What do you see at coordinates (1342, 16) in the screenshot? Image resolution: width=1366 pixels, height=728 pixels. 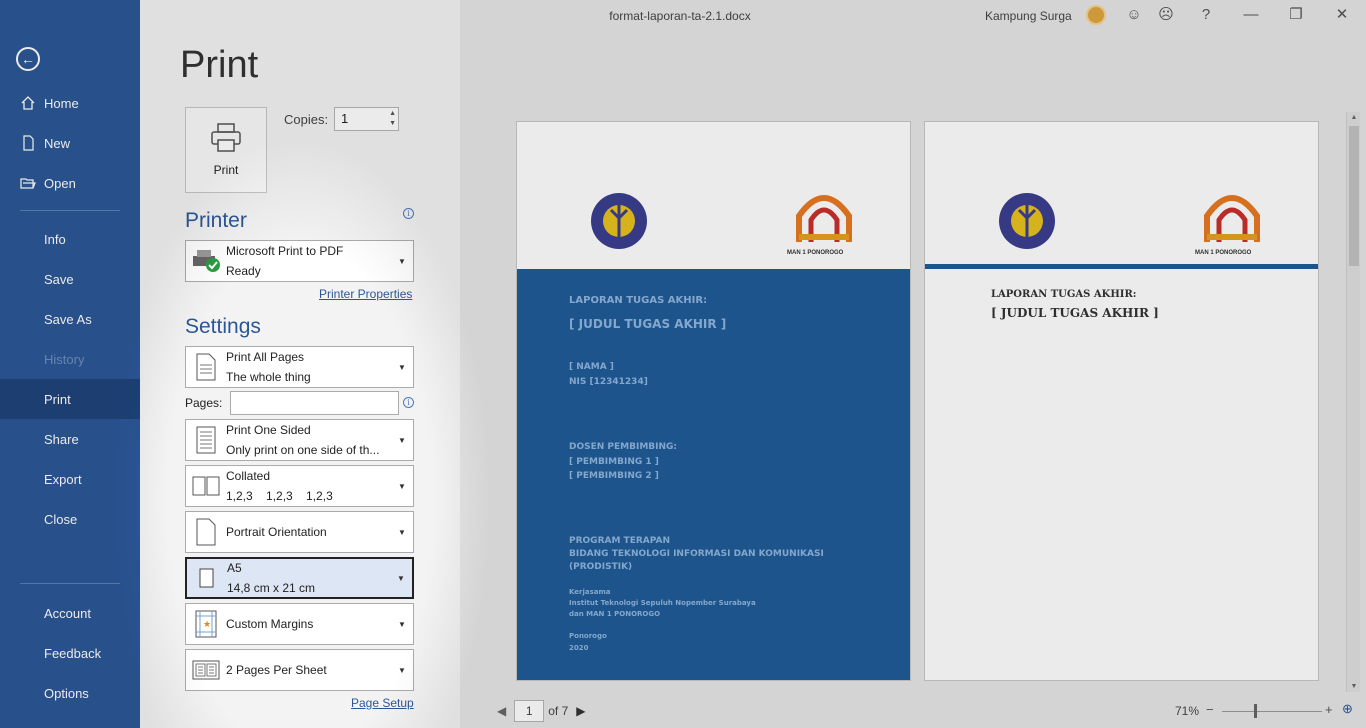 I see `close-icon: ✕` at bounding box center [1342, 16].